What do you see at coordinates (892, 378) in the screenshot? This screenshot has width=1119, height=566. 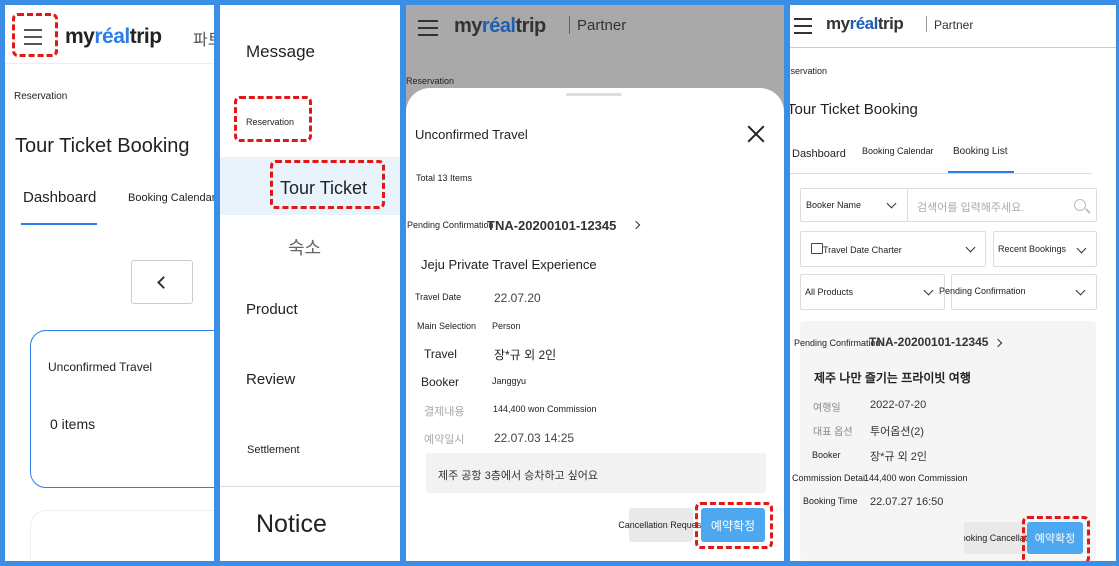 I see `product-name: 제주 나만 즐기는 프라이빗 여행` at bounding box center [892, 378].